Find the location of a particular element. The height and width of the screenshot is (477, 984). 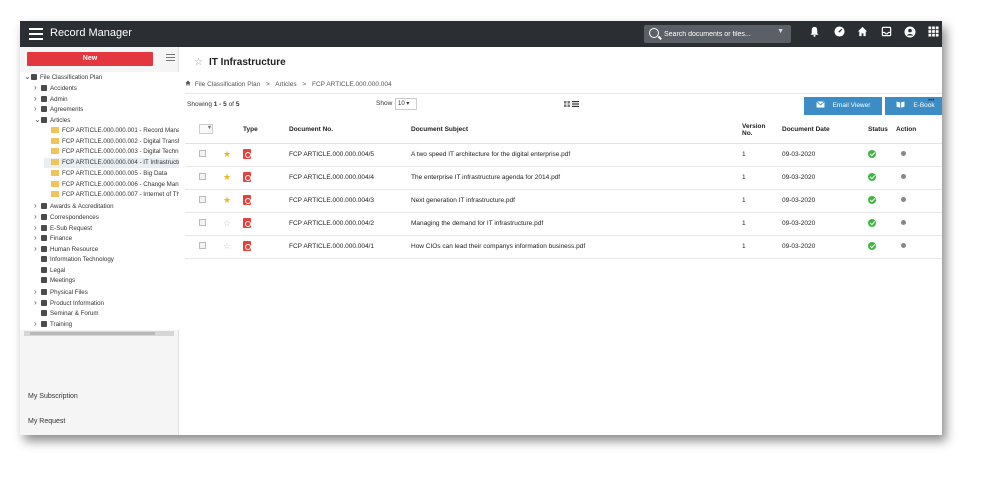

tree-item: FCP ARTICLE.000.000.001 - Record Manag is located at coordinates (111, 131).